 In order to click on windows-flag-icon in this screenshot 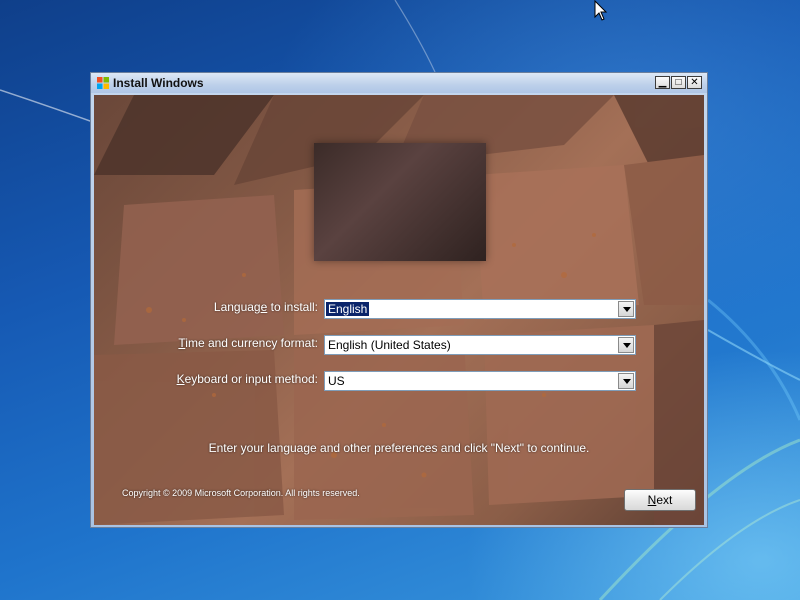, I will do `click(103, 83)`.